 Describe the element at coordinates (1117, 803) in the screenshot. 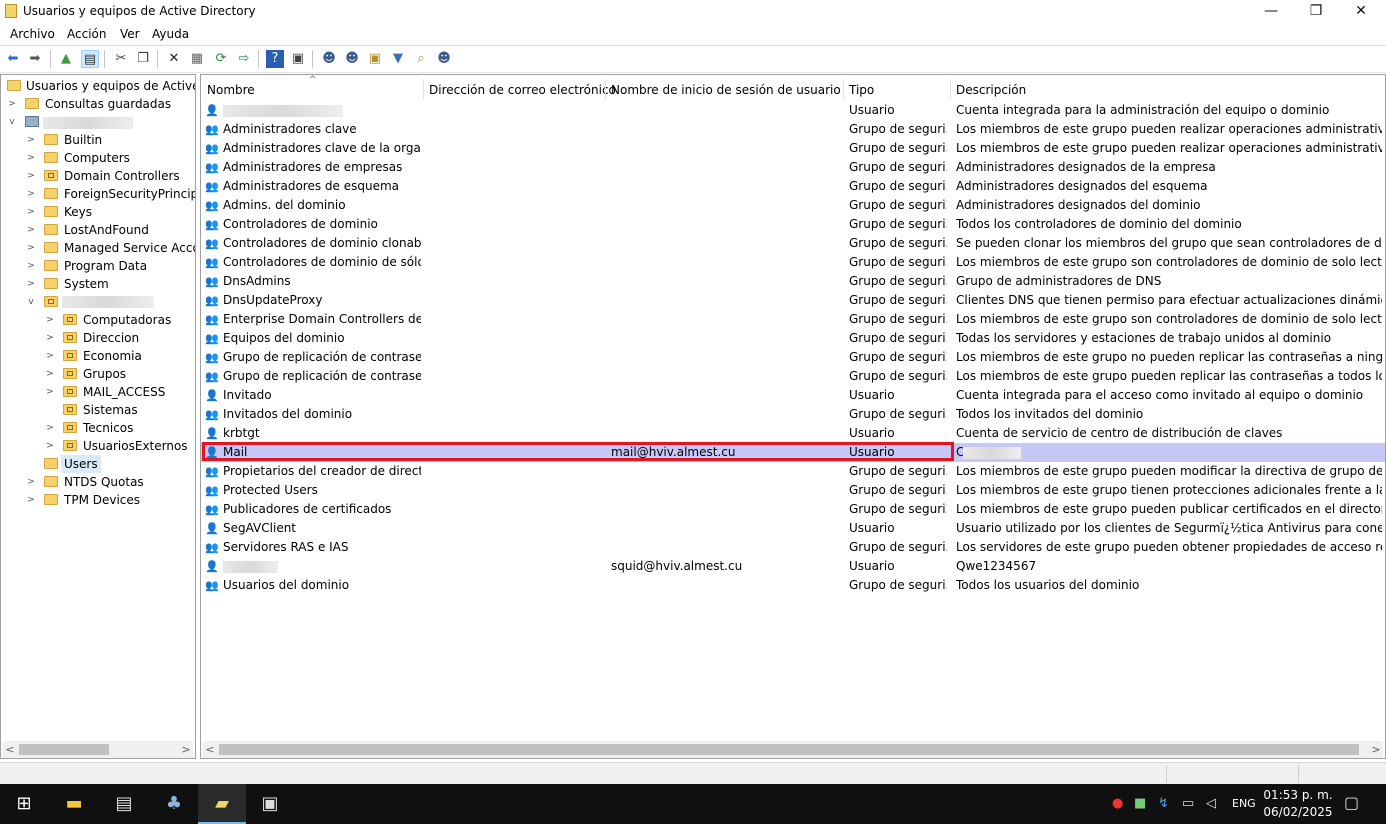

I see `antivirus-tray-icon: ●` at that location.